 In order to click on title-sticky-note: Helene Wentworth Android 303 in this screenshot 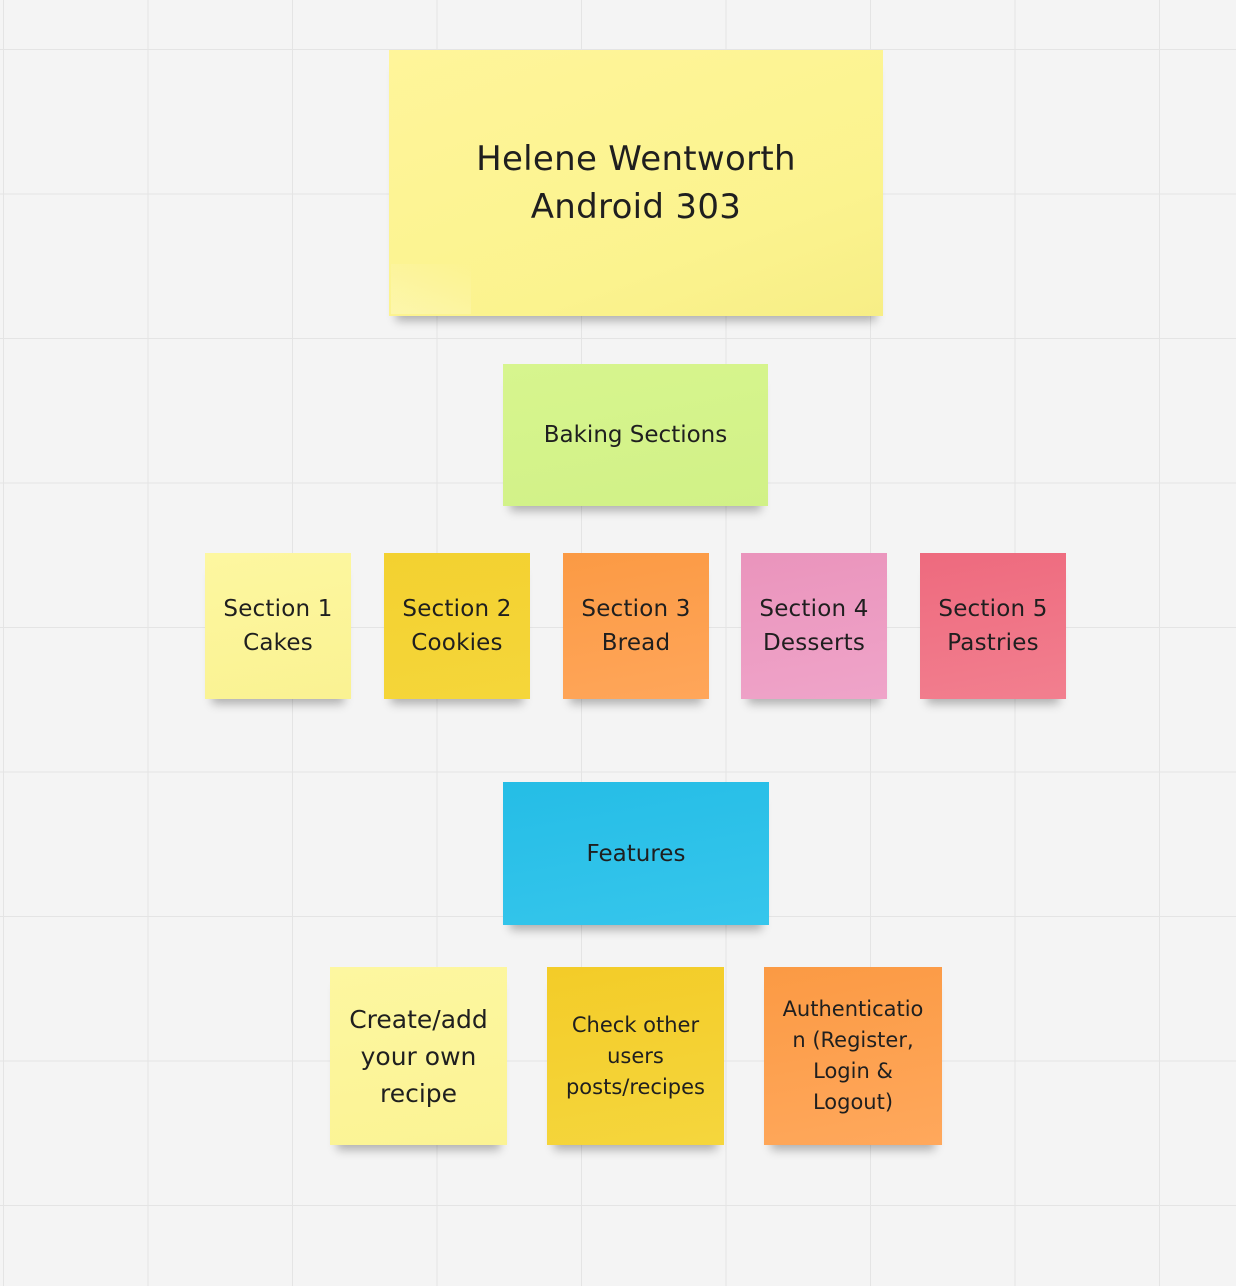, I will do `click(636, 183)`.